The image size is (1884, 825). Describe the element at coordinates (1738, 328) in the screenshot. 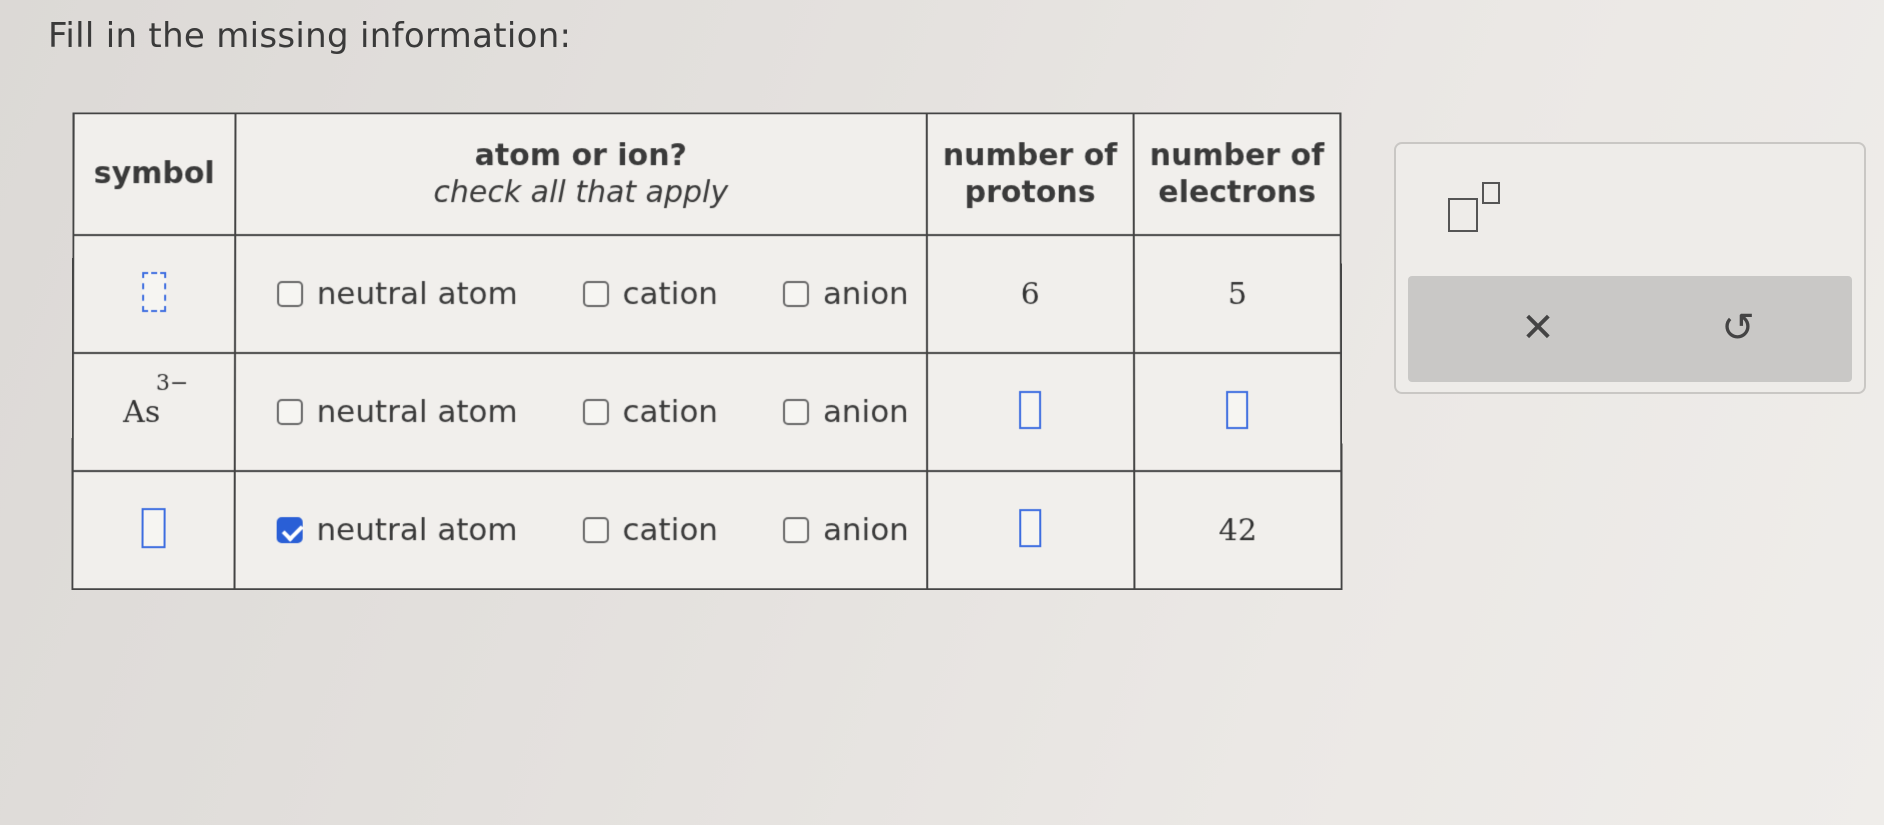

I see `undo-icon: ↺` at that location.